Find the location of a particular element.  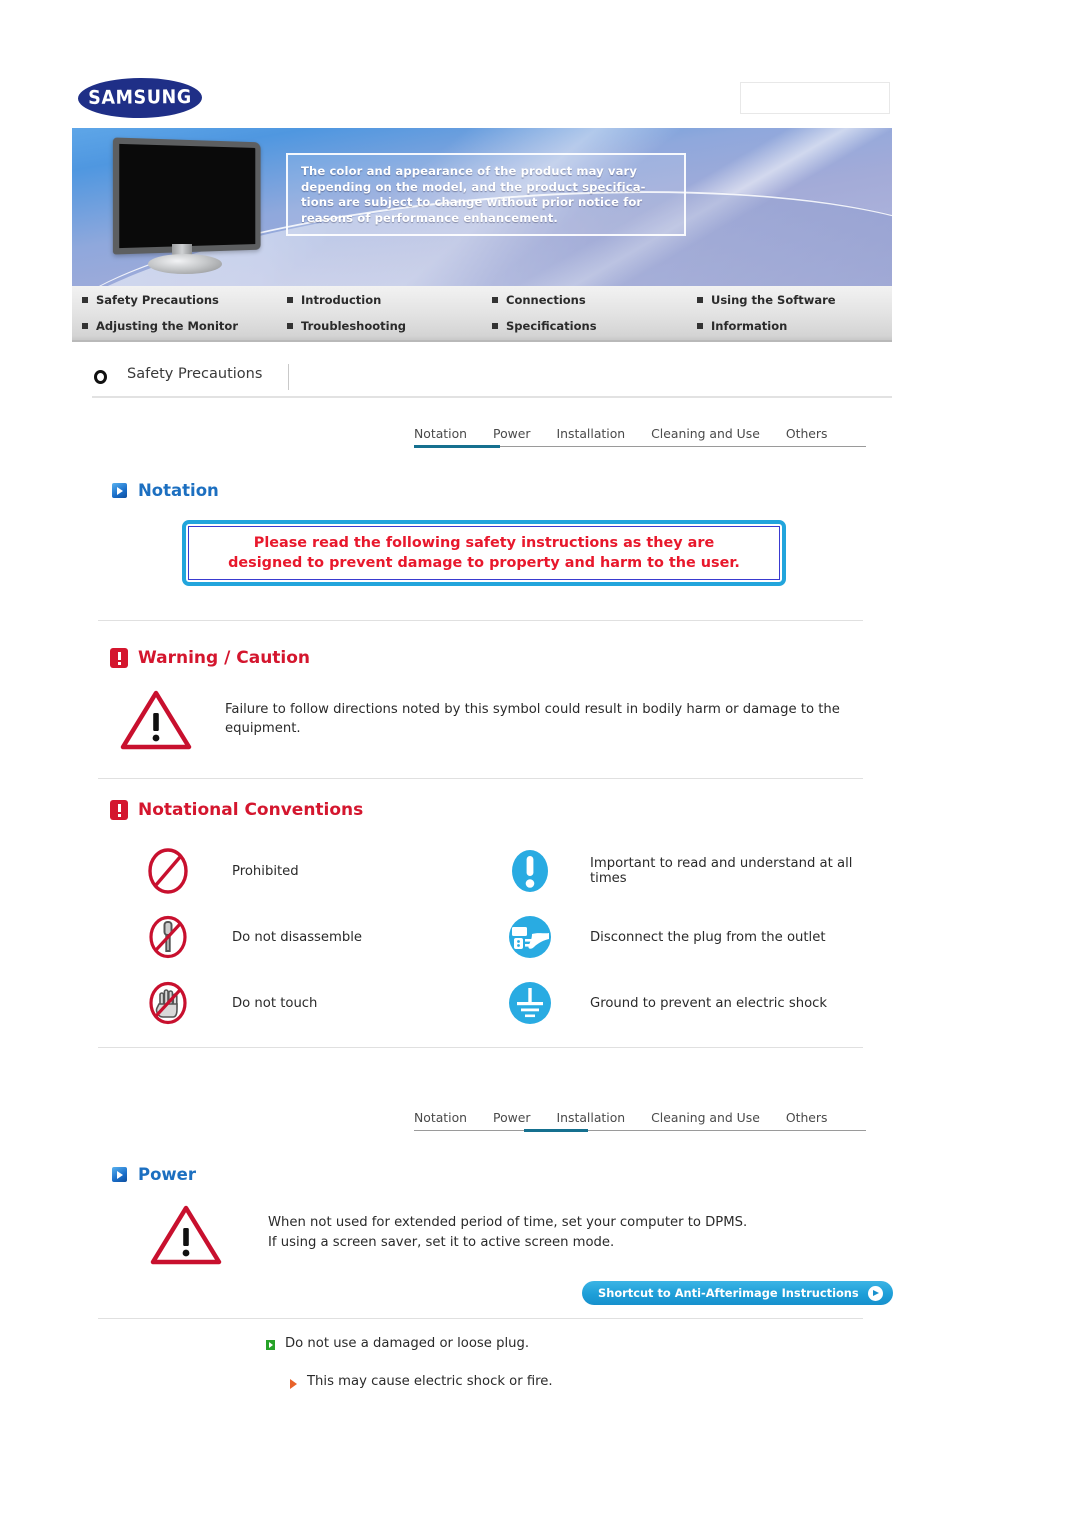

play-arrow-icon is located at coordinates (875, 1293).